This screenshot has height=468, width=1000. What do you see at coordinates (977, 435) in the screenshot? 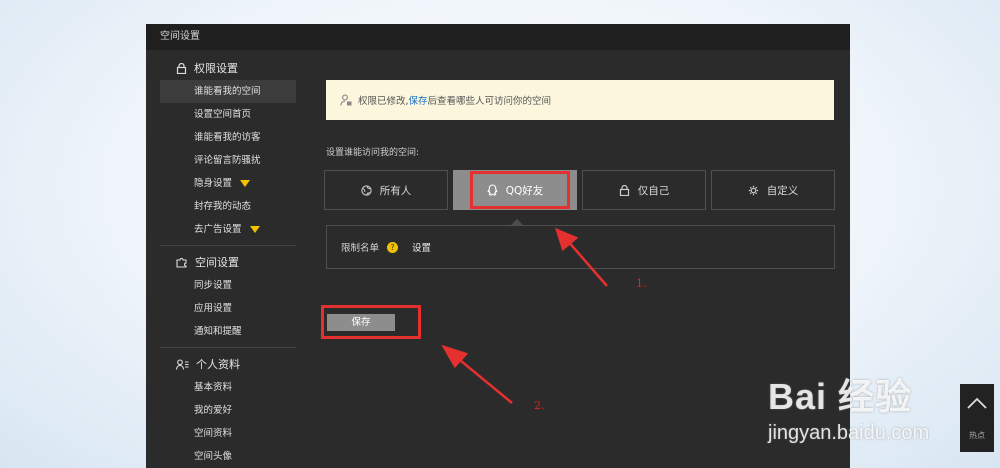
I see `hot-label: 热点` at bounding box center [977, 435].